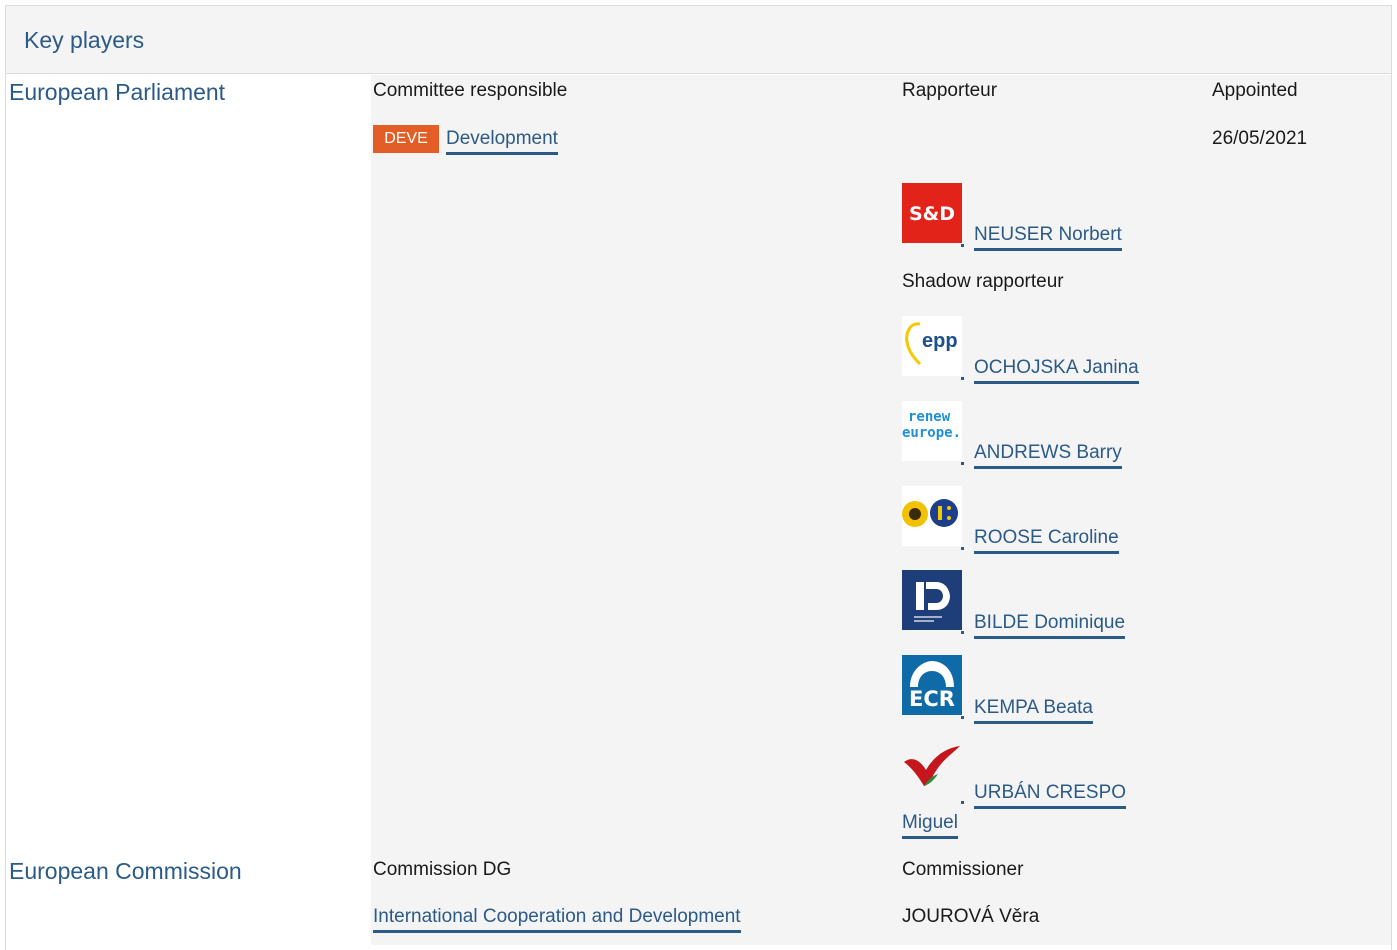  Describe the element at coordinates (502, 141) in the screenshot. I see `committee-link-development: Development` at that location.